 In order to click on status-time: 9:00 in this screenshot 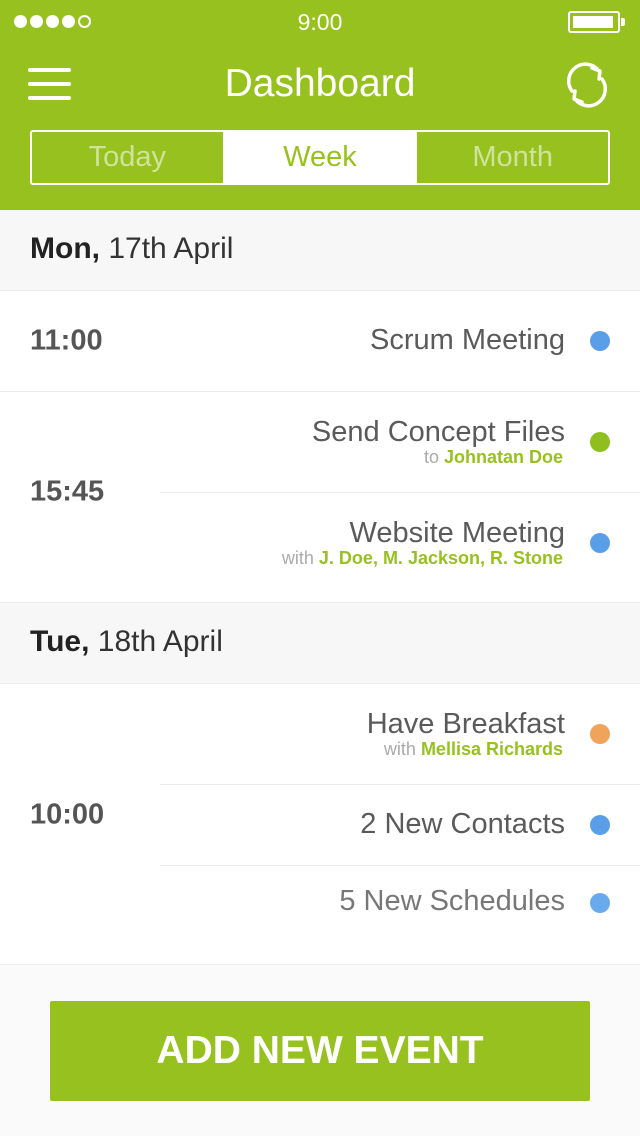, I will do `click(320, 22)`.